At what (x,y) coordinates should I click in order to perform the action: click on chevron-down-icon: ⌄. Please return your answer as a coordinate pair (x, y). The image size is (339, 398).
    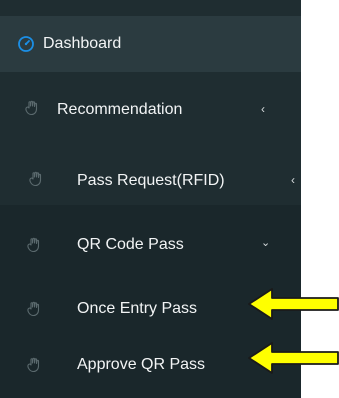
    Looking at the image, I should click on (266, 243).